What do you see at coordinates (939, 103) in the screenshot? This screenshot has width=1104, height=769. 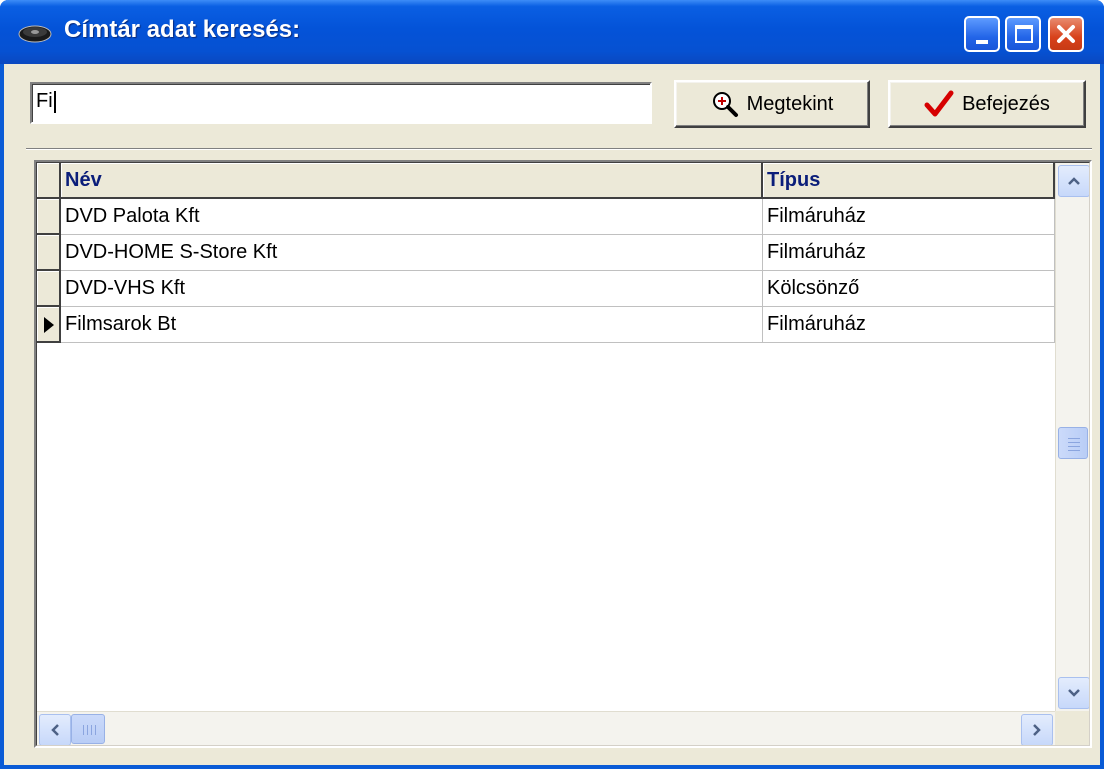 I see `checkmark-icon` at bounding box center [939, 103].